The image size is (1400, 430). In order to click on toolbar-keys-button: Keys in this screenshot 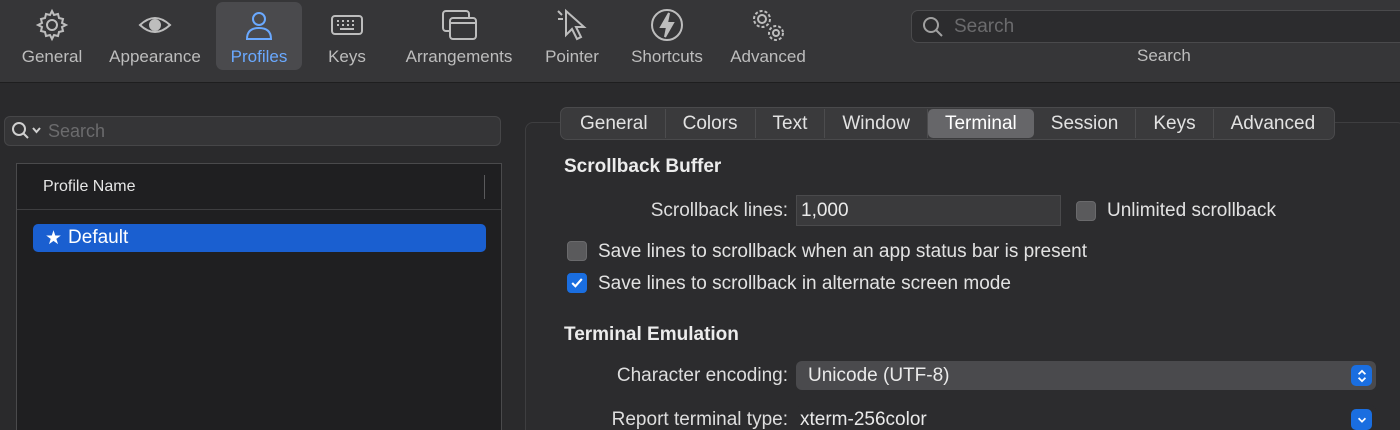, I will do `click(347, 36)`.